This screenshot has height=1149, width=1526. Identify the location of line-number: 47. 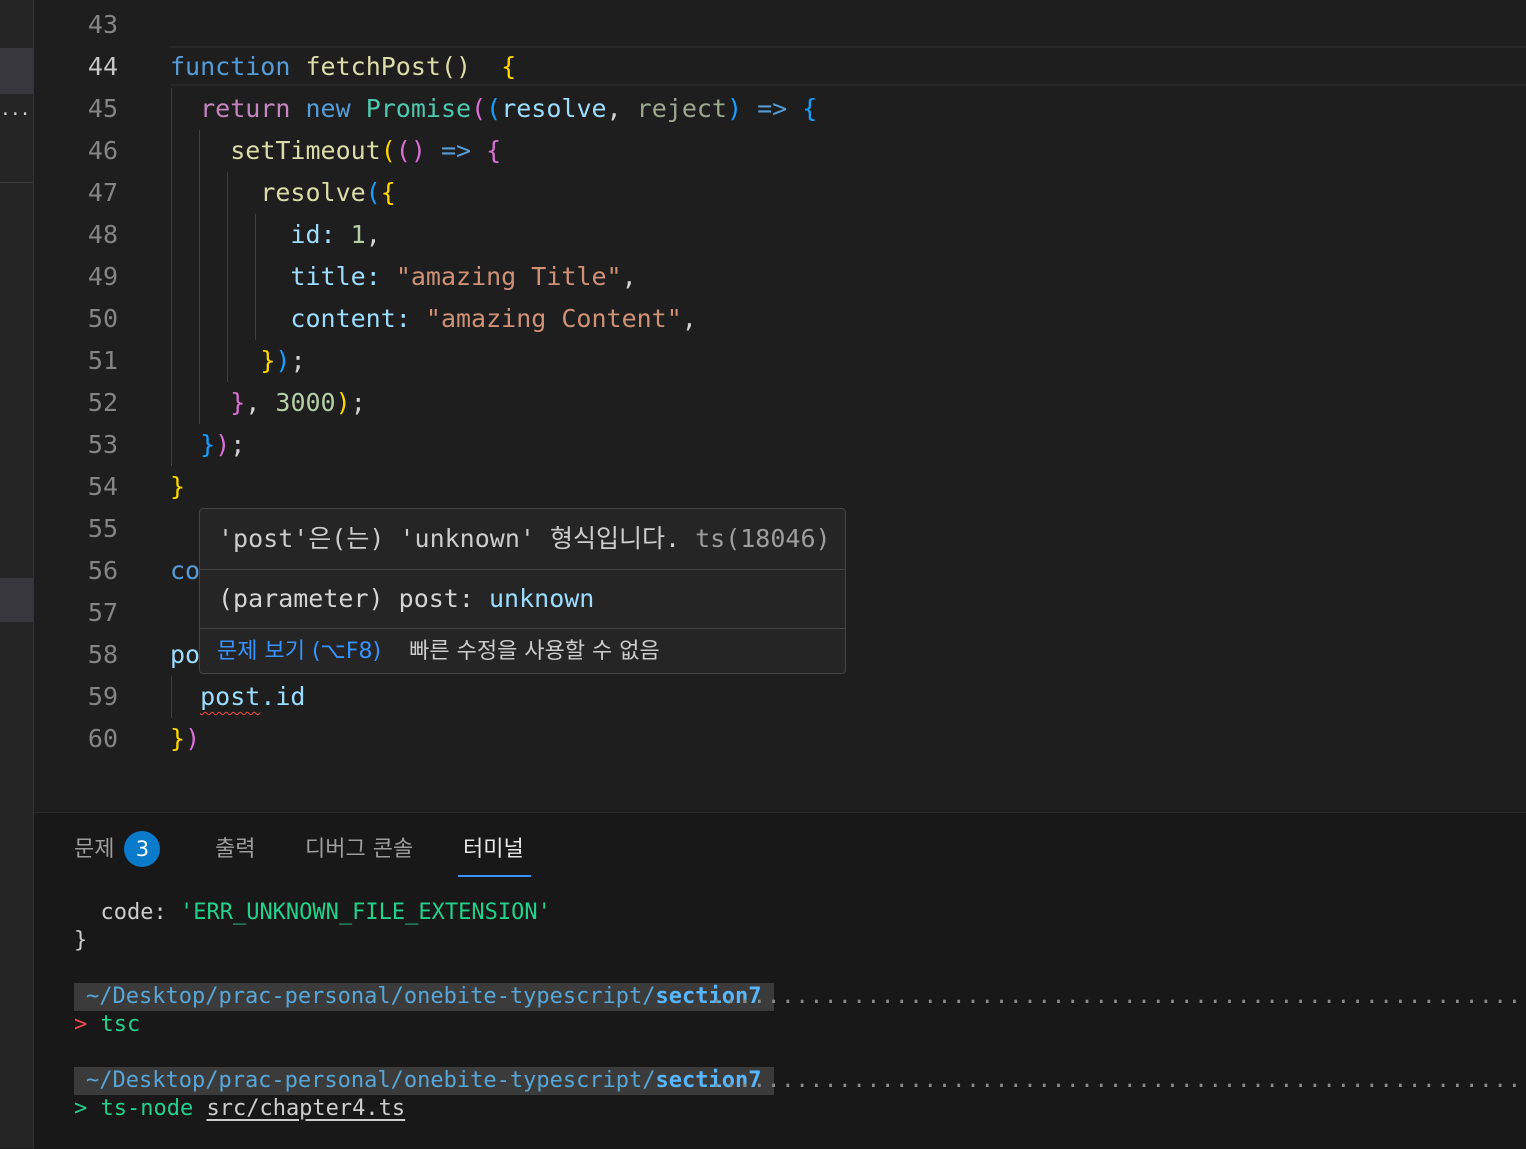
(102, 192).